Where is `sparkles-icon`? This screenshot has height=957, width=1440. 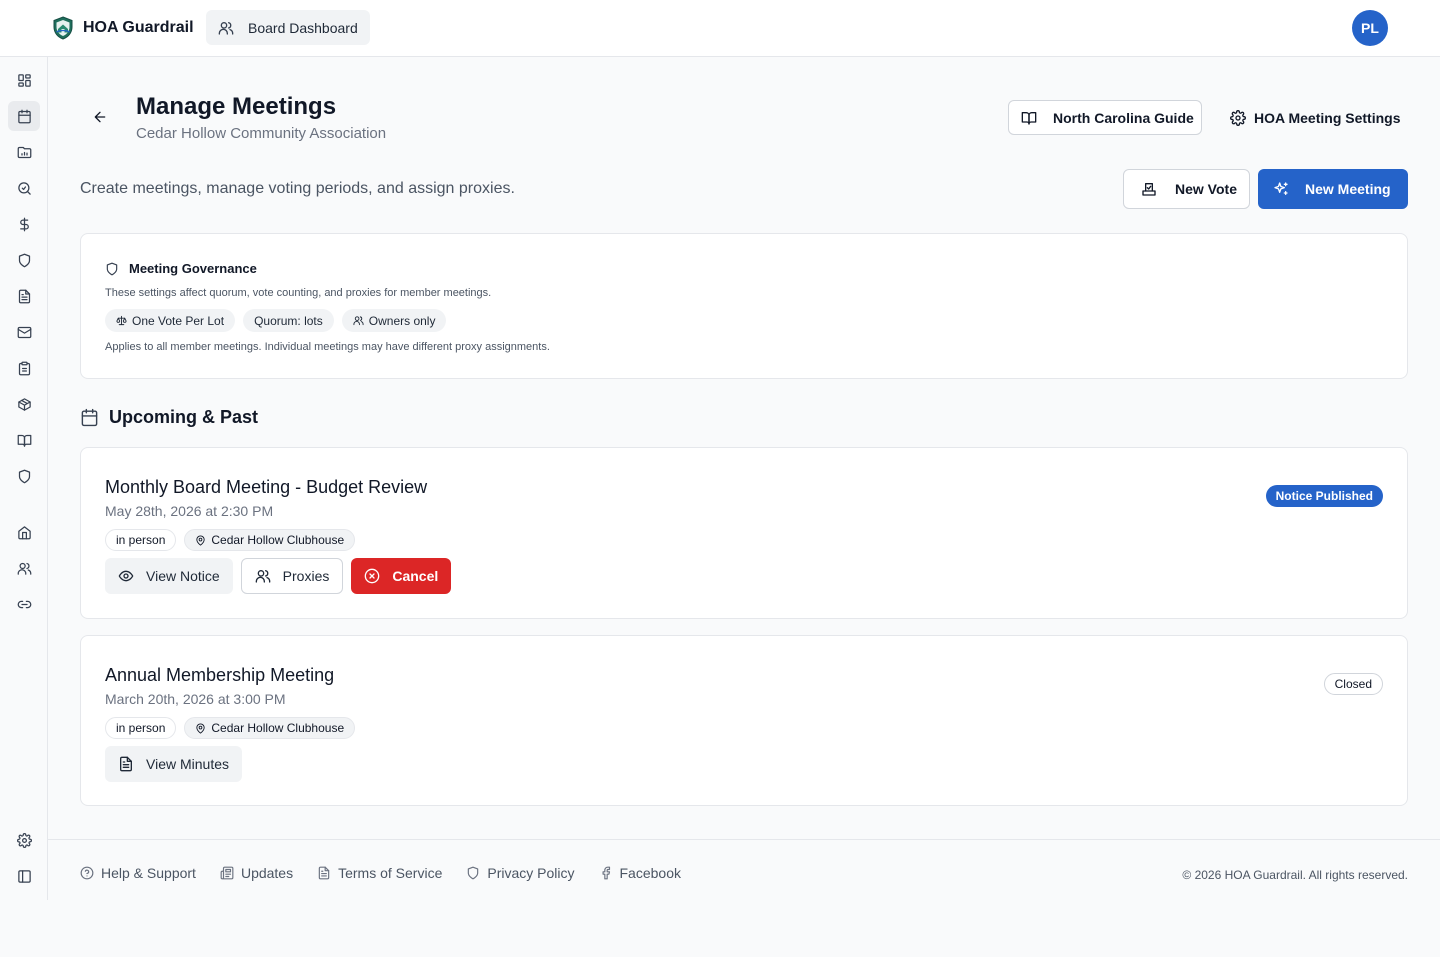
sparkles-icon is located at coordinates (1281, 189).